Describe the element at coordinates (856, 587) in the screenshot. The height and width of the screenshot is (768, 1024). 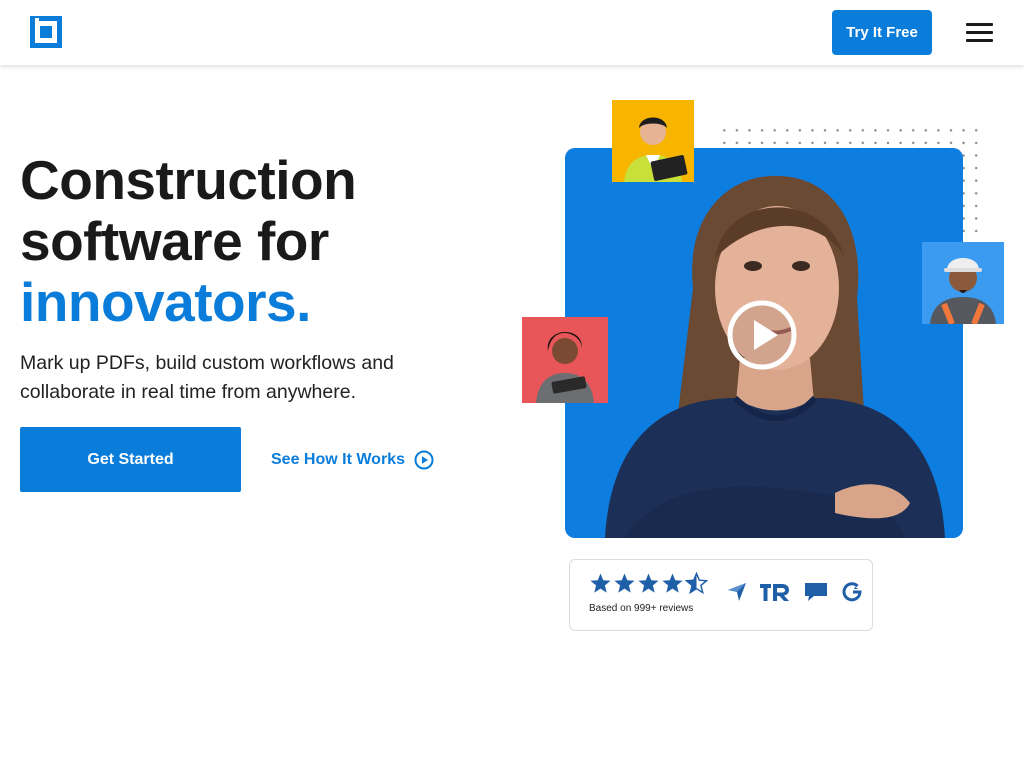
I see `svg-text: 2` at that location.